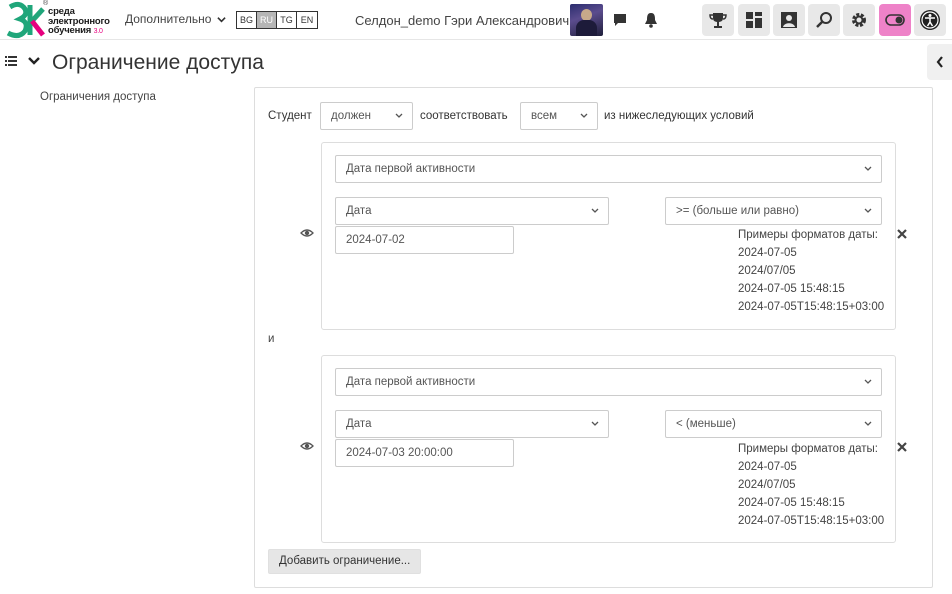  I want to click on logo-brand: 3.0, so click(98, 31).